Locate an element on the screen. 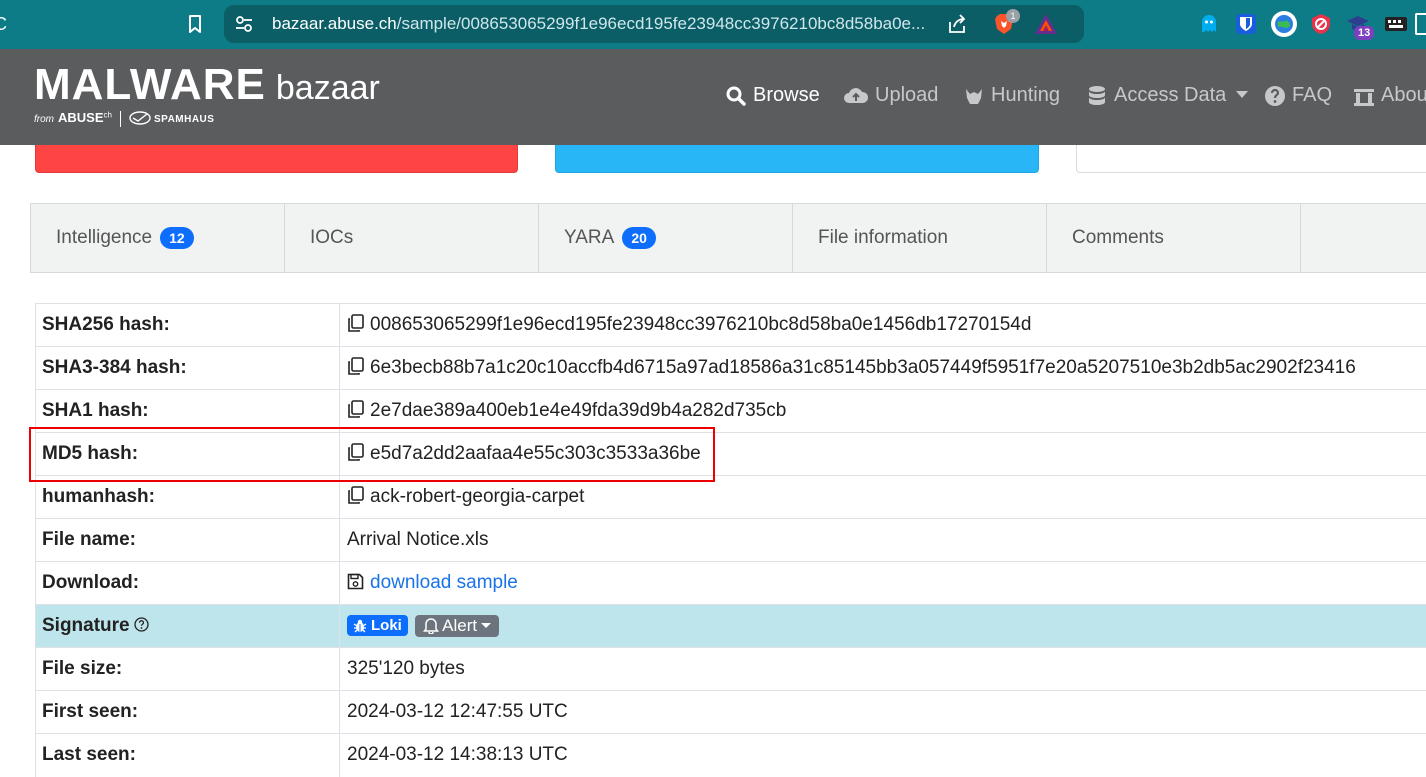  row-value: Loki Alert is located at coordinates (882, 626).